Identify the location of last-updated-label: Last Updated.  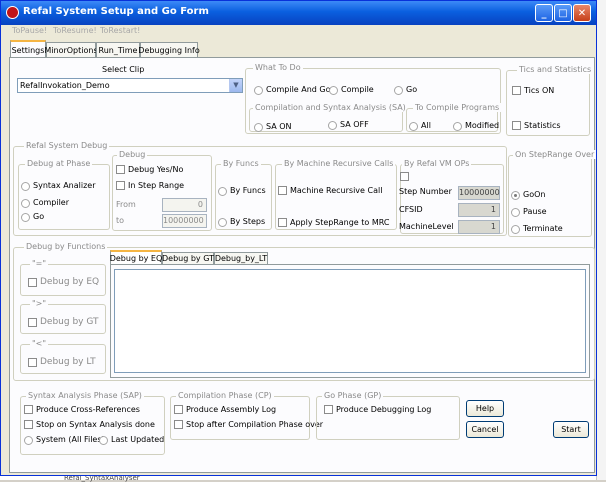
(138, 439).